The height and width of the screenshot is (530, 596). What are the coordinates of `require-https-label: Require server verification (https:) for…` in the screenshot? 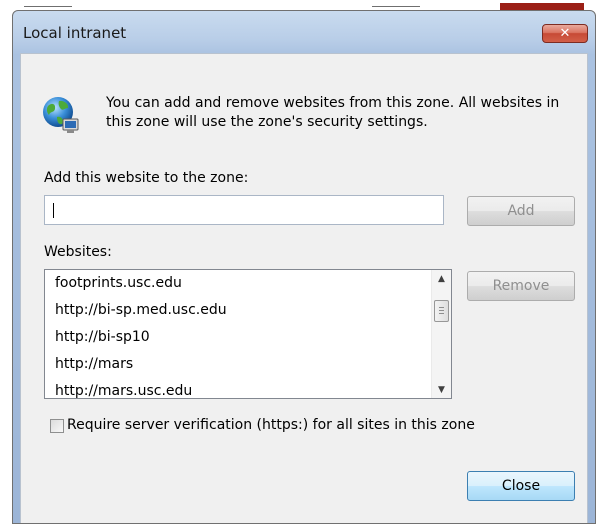 It's located at (271, 425).